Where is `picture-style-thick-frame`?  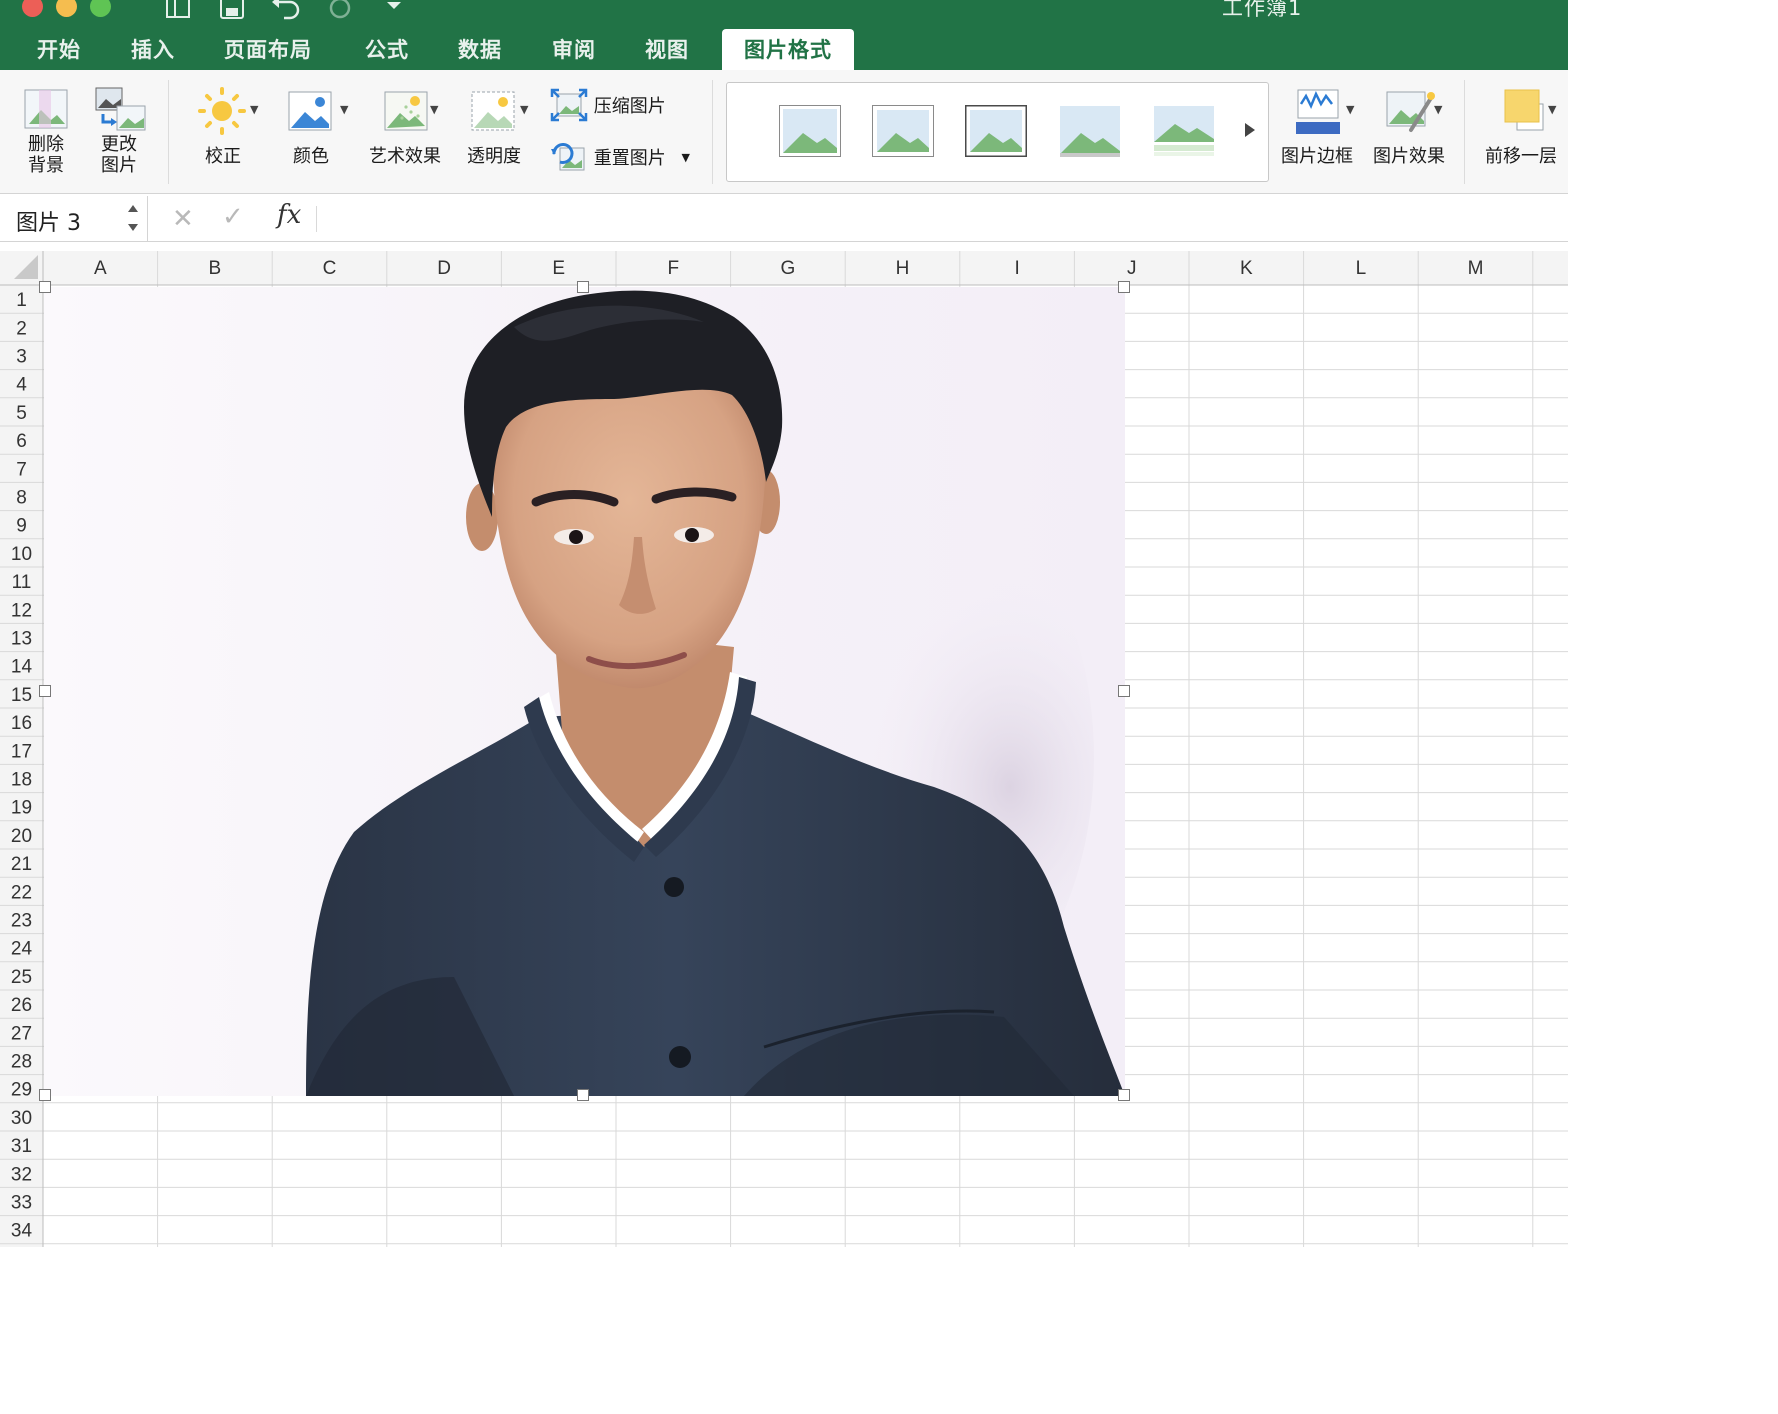 picture-style-thick-frame is located at coordinates (996, 131).